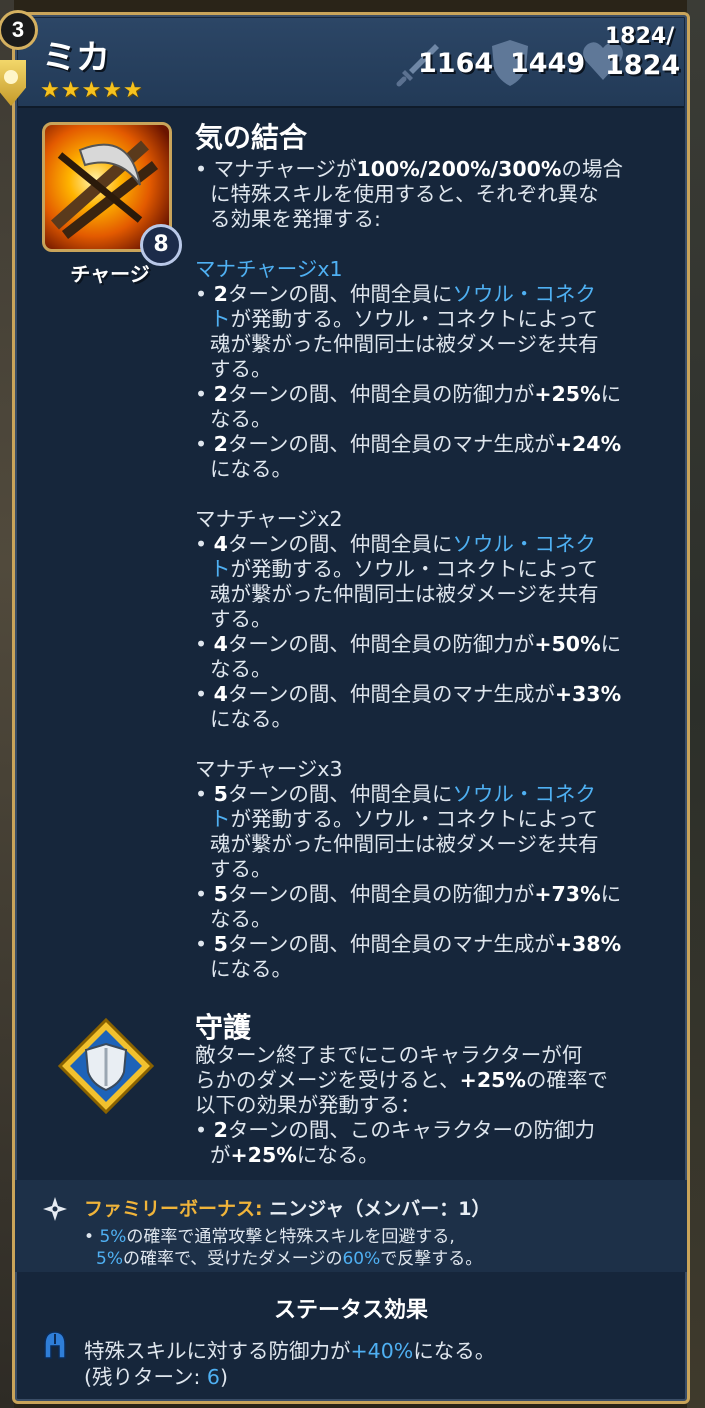 Image resolution: width=705 pixels, height=1408 pixels. I want to click on tier-heading: マナチャージx3, so click(269, 769).